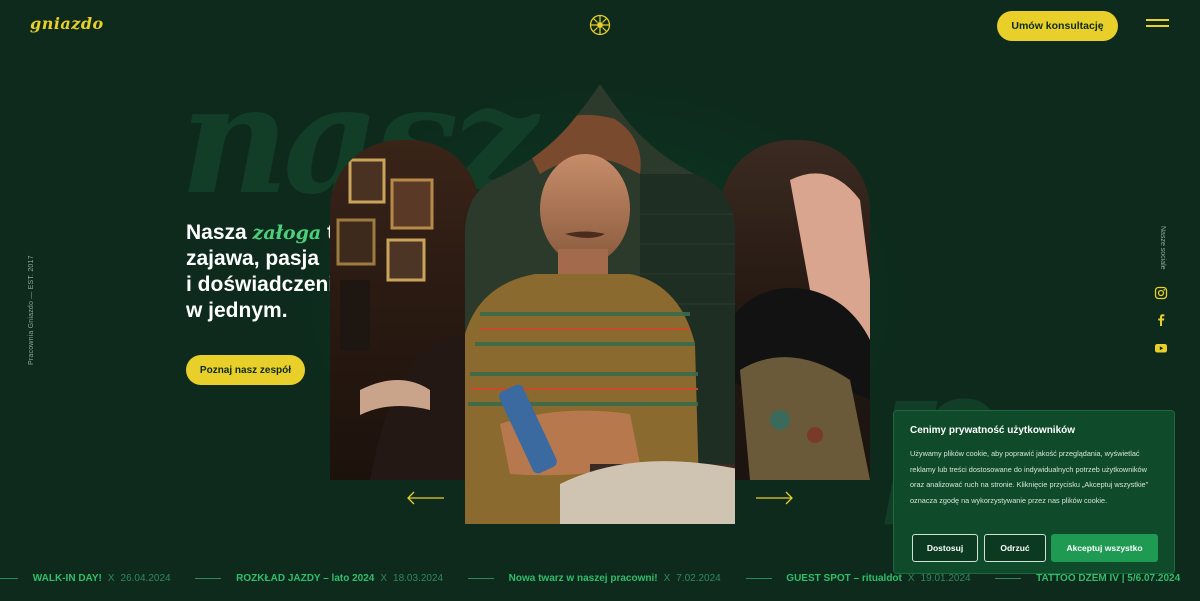  I want to click on emblem-icon, so click(600, 25).